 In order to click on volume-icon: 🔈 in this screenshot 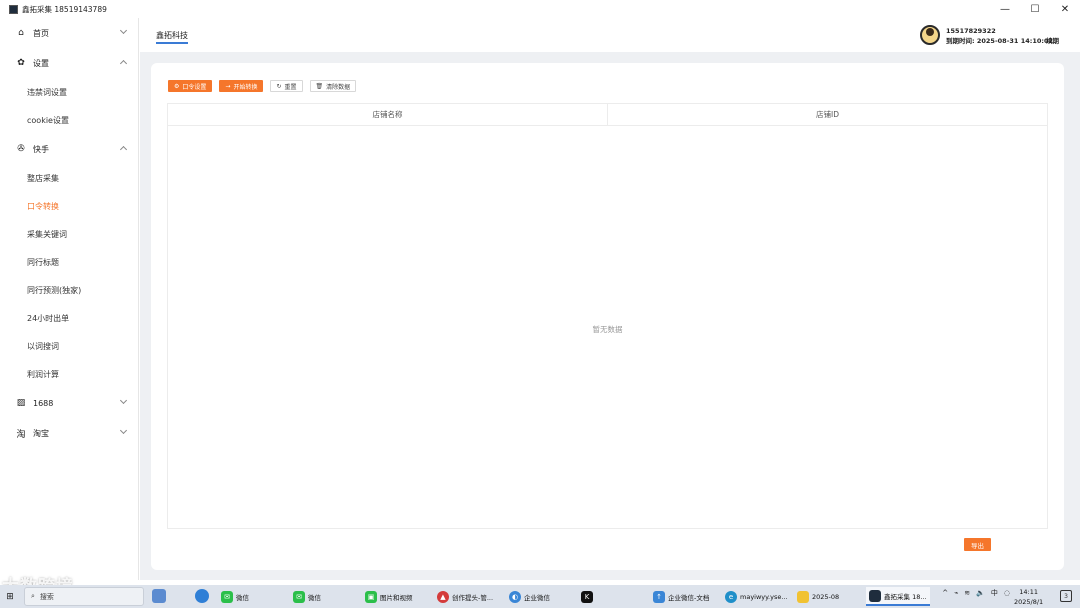, I will do `click(980, 593)`.